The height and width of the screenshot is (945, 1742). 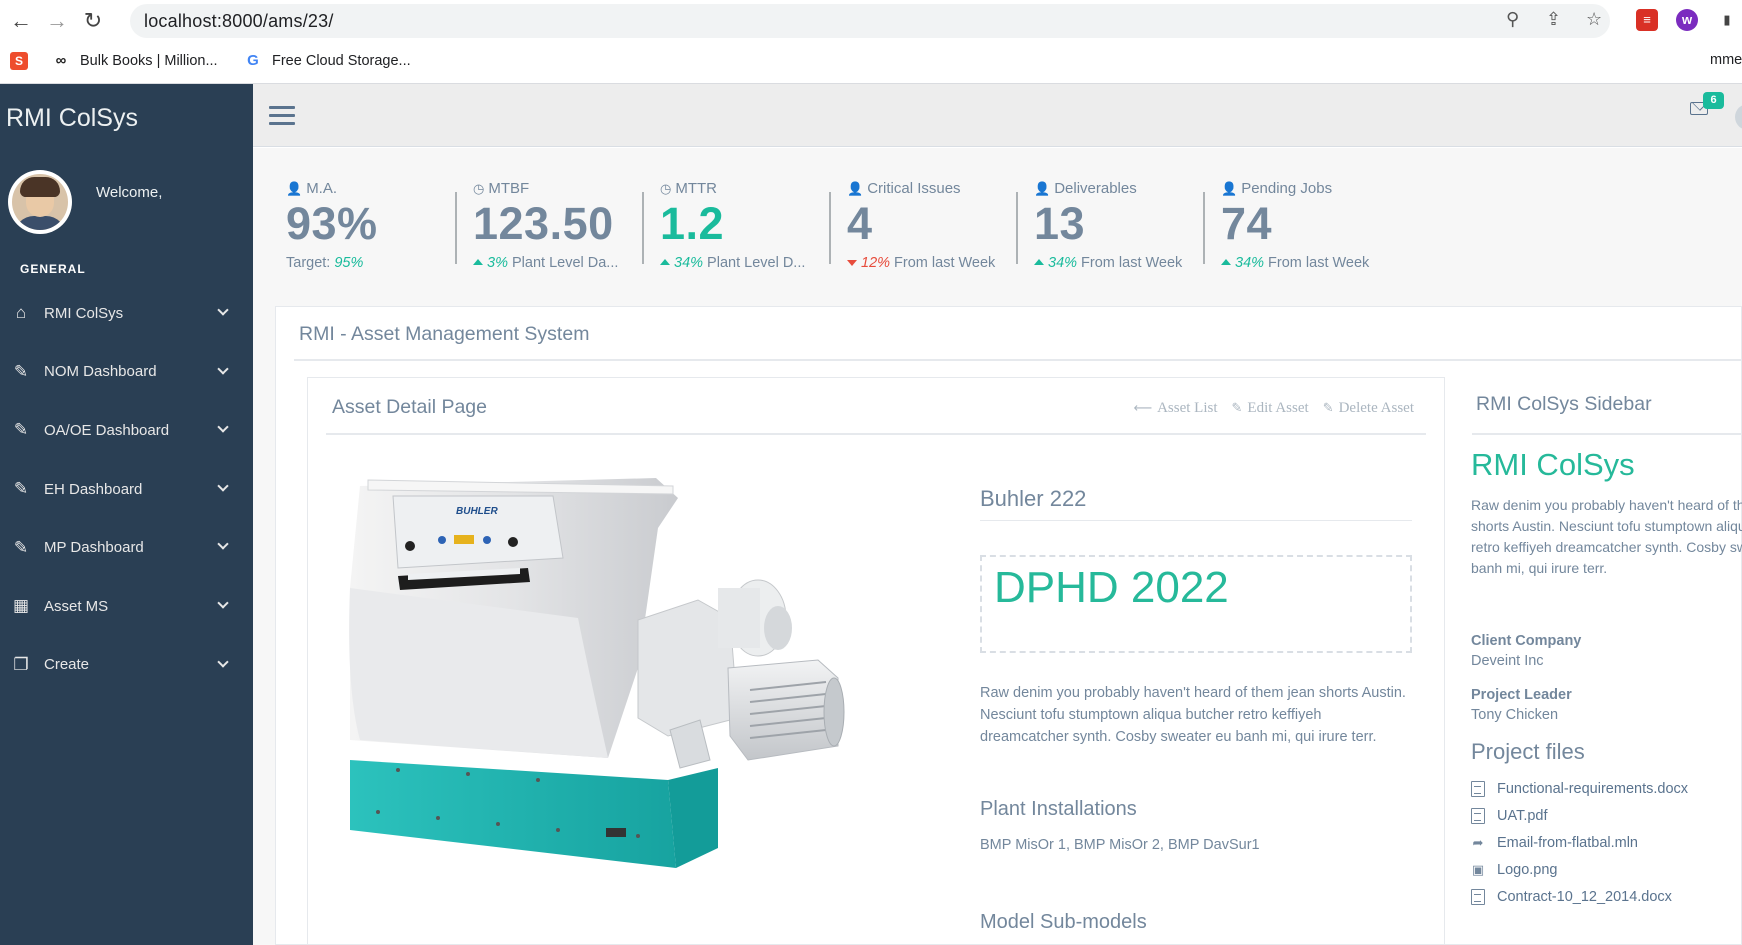 I want to click on extensions-icon: ▮, so click(x=1727, y=20).